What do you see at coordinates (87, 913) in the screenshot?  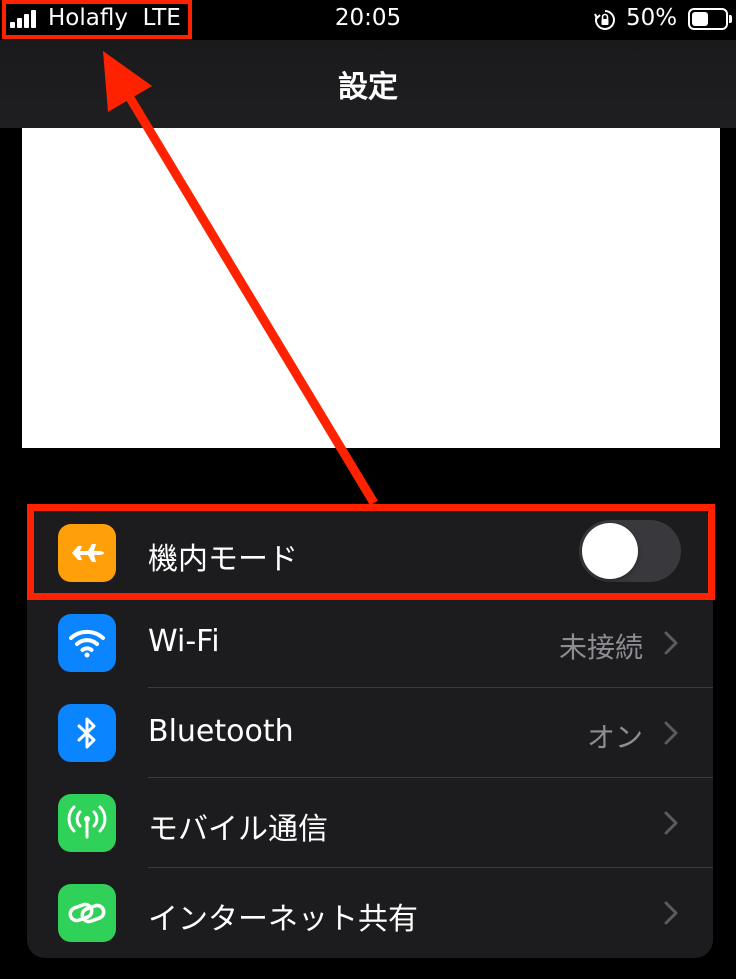 I see `link-icon` at bounding box center [87, 913].